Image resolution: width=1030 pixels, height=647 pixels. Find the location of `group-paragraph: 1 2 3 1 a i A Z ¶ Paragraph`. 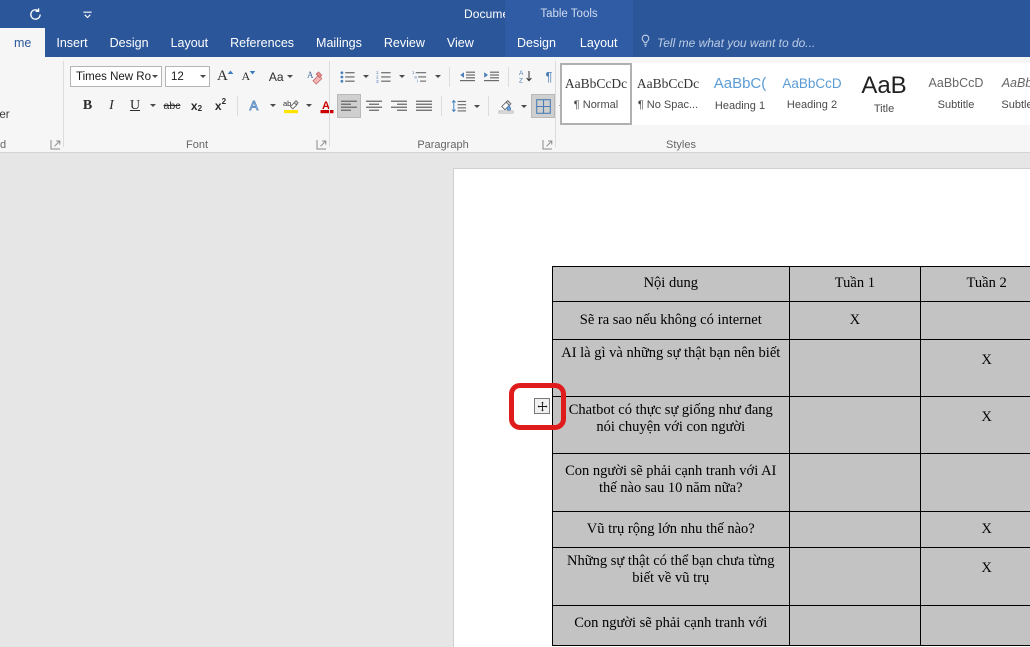

group-paragraph: 1 2 3 1 a i A Z ¶ Paragraph is located at coordinates (447, 105).